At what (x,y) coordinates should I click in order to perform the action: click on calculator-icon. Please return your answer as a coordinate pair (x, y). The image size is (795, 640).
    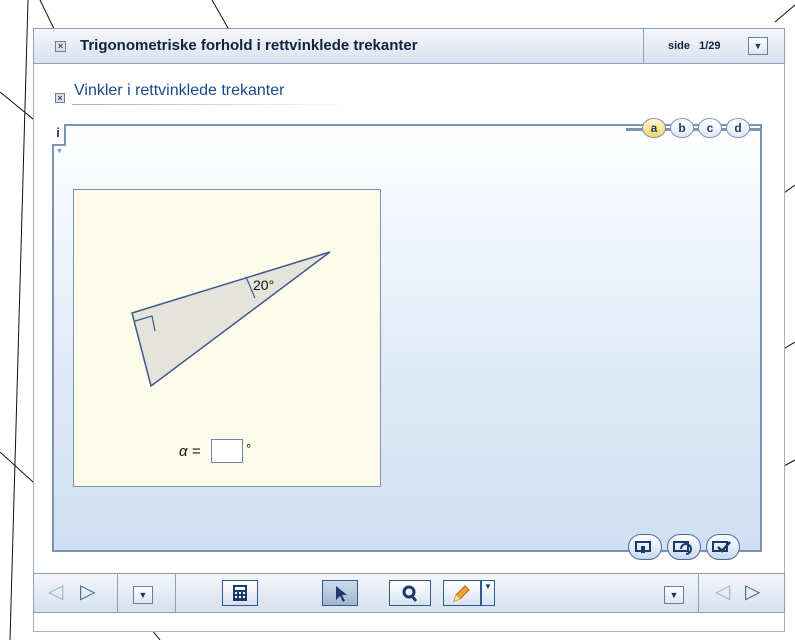
    Looking at the image, I should click on (240, 593).